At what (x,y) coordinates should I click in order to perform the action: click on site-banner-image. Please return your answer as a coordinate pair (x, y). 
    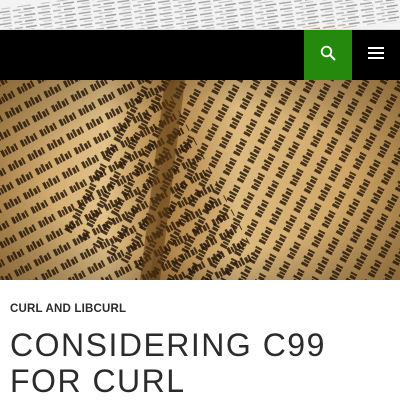
    Looking at the image, I should click on (200, 15).